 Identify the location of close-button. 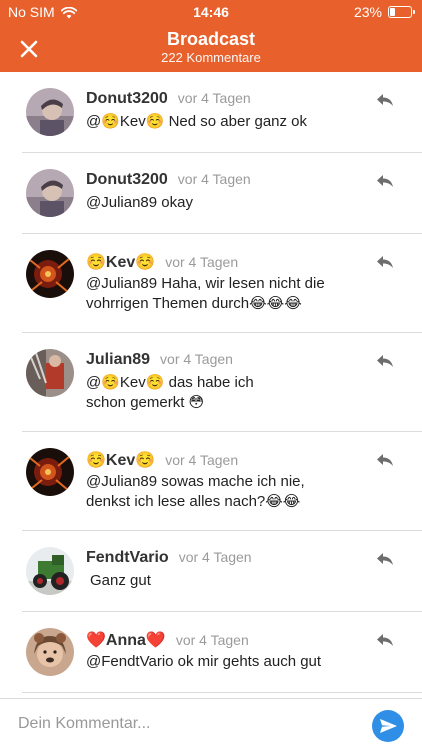
(29, 49).